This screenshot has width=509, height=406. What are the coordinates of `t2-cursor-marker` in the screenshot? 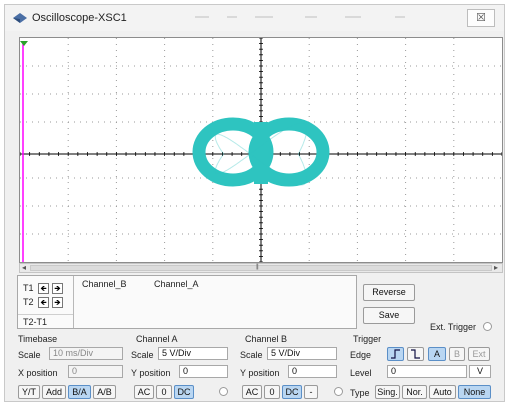 It's located at (24, 43).